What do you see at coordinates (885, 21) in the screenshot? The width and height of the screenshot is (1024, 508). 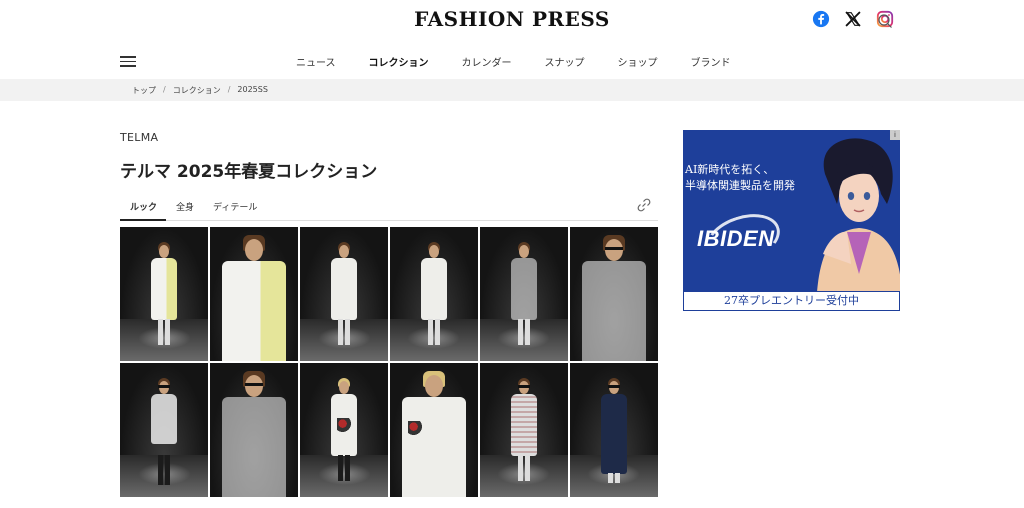 I see `search-icon` at bounding box center [885, 21].